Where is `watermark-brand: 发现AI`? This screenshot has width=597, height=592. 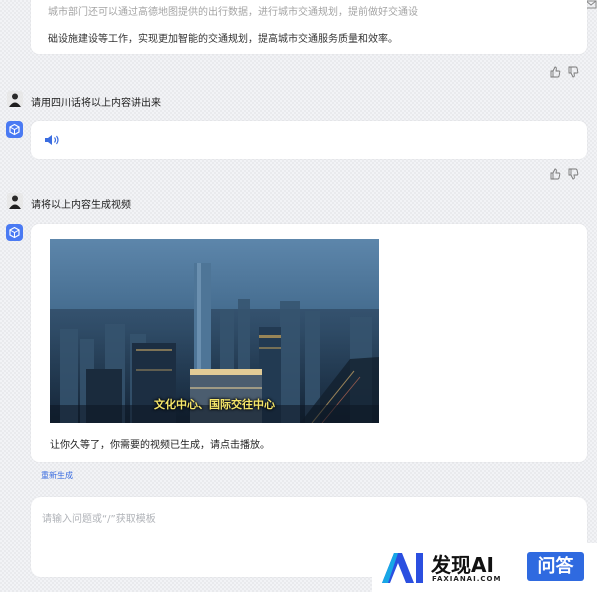
watermark-brand: 发现AI is located at coordinates (462, 565).